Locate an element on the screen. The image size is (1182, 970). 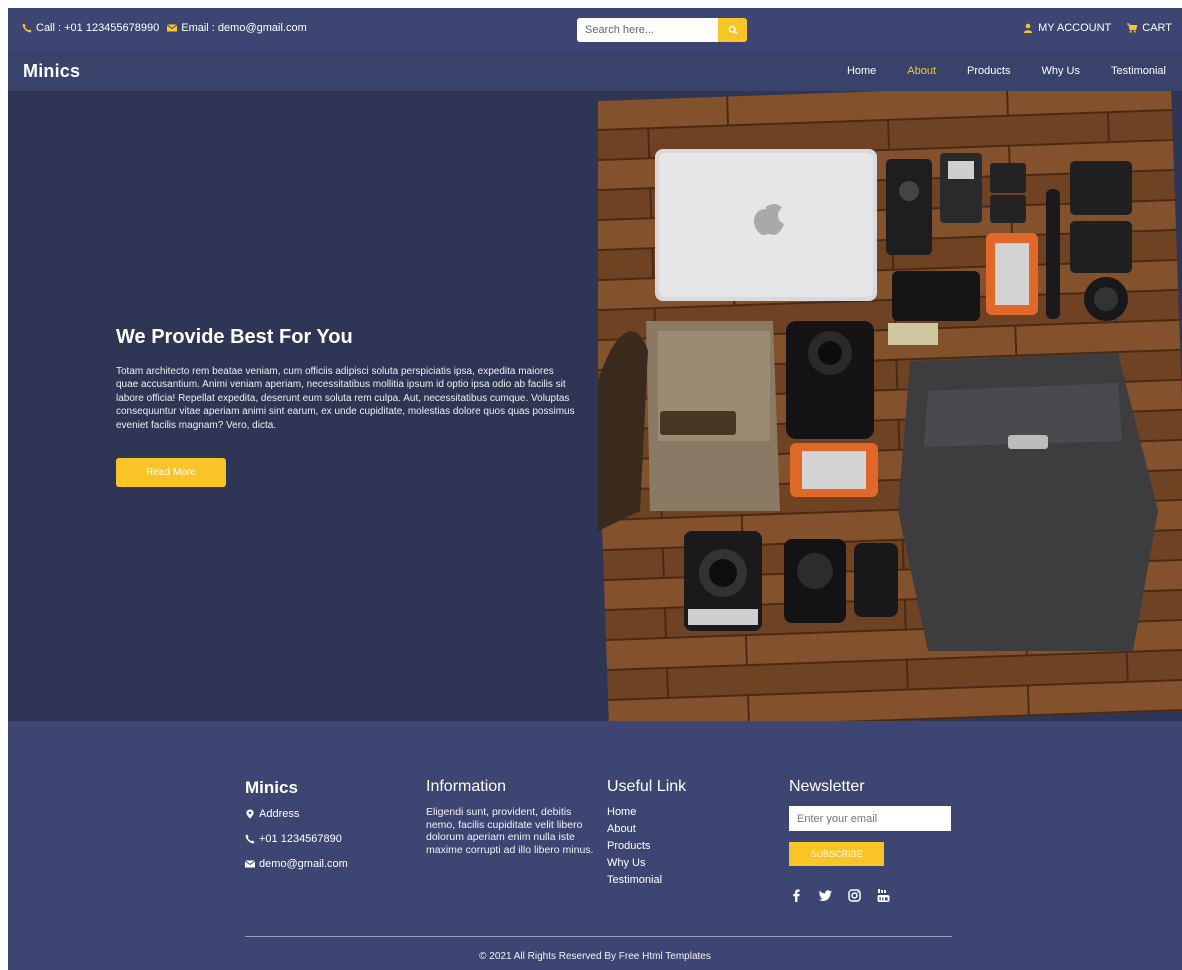
nav-item-home: Home is located at coordinates (861, 71).